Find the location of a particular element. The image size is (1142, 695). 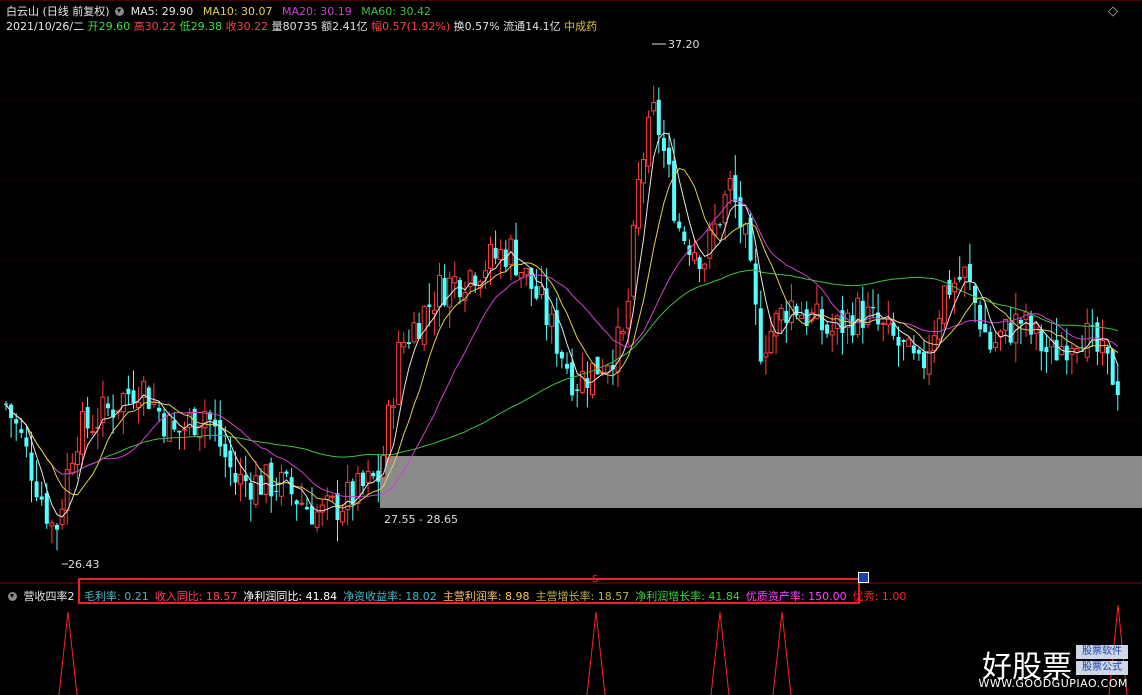

stock-name: 白云山 is located at coordinates (22, 11).